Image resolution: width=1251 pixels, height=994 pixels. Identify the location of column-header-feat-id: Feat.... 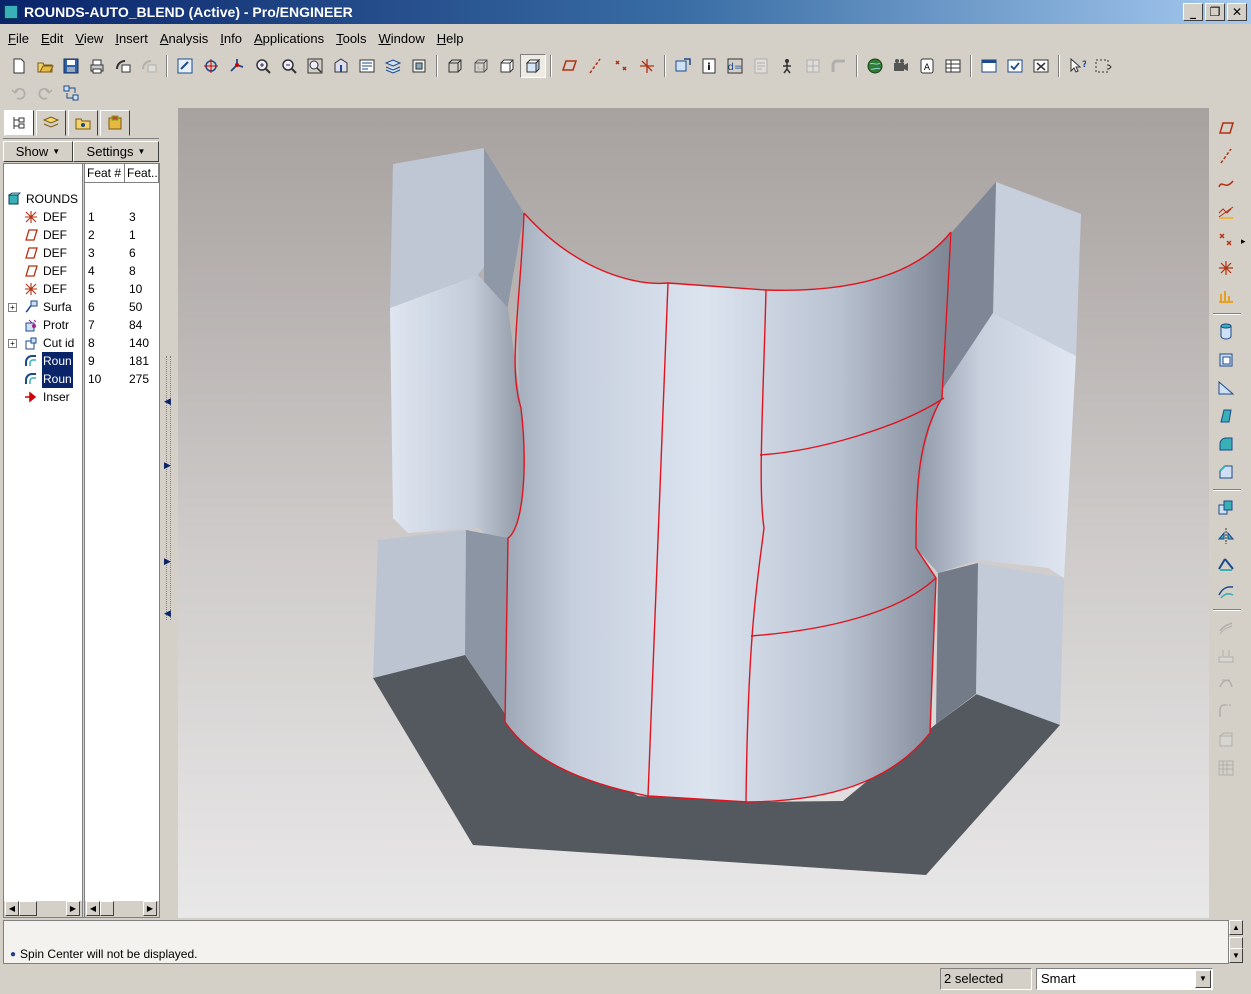
(142, 173).